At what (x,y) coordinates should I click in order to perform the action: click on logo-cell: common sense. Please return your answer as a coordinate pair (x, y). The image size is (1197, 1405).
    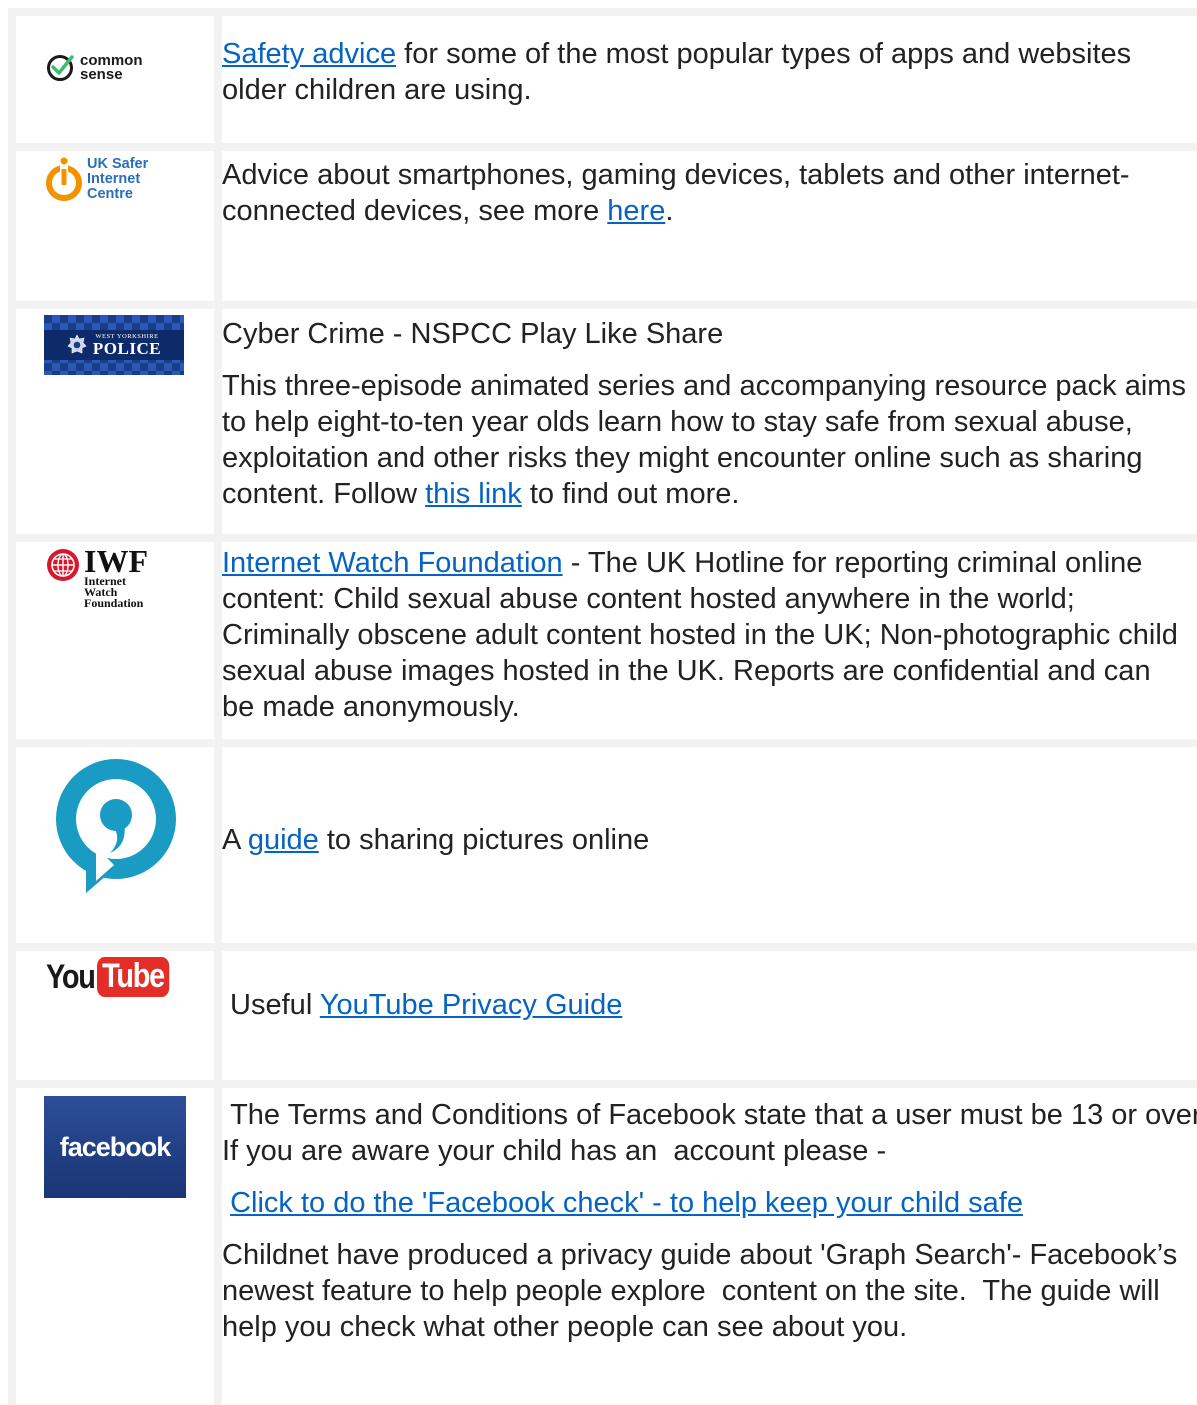
    Looking at the image, I should click on (115, 79).